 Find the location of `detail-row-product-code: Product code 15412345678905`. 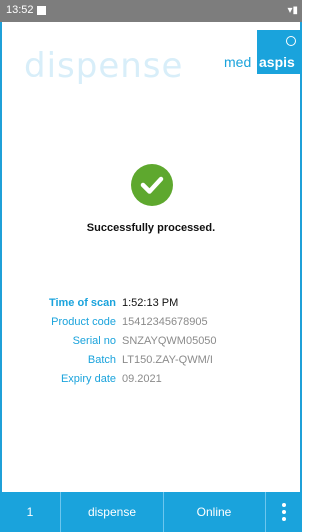

detail-row-product-code: Product code 15412345678905 is located at coordinates (151, 324).